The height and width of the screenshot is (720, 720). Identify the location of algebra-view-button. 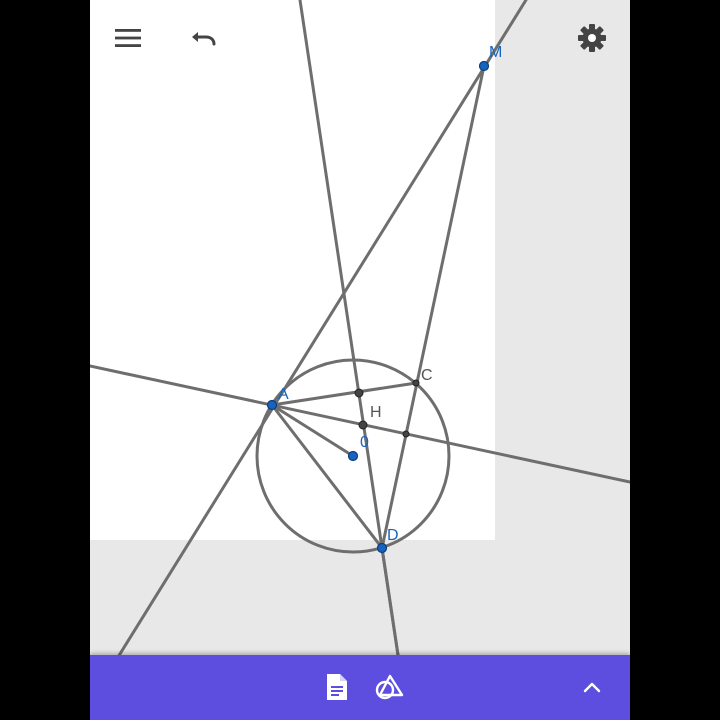
(337, 687).